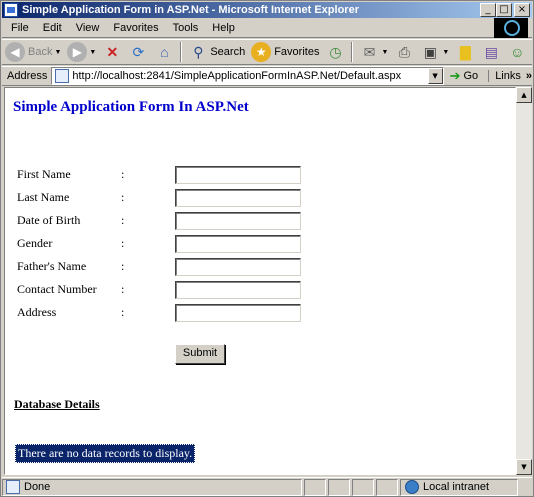  I want to click on database-details-heading: Database Details, so click(57, 404).